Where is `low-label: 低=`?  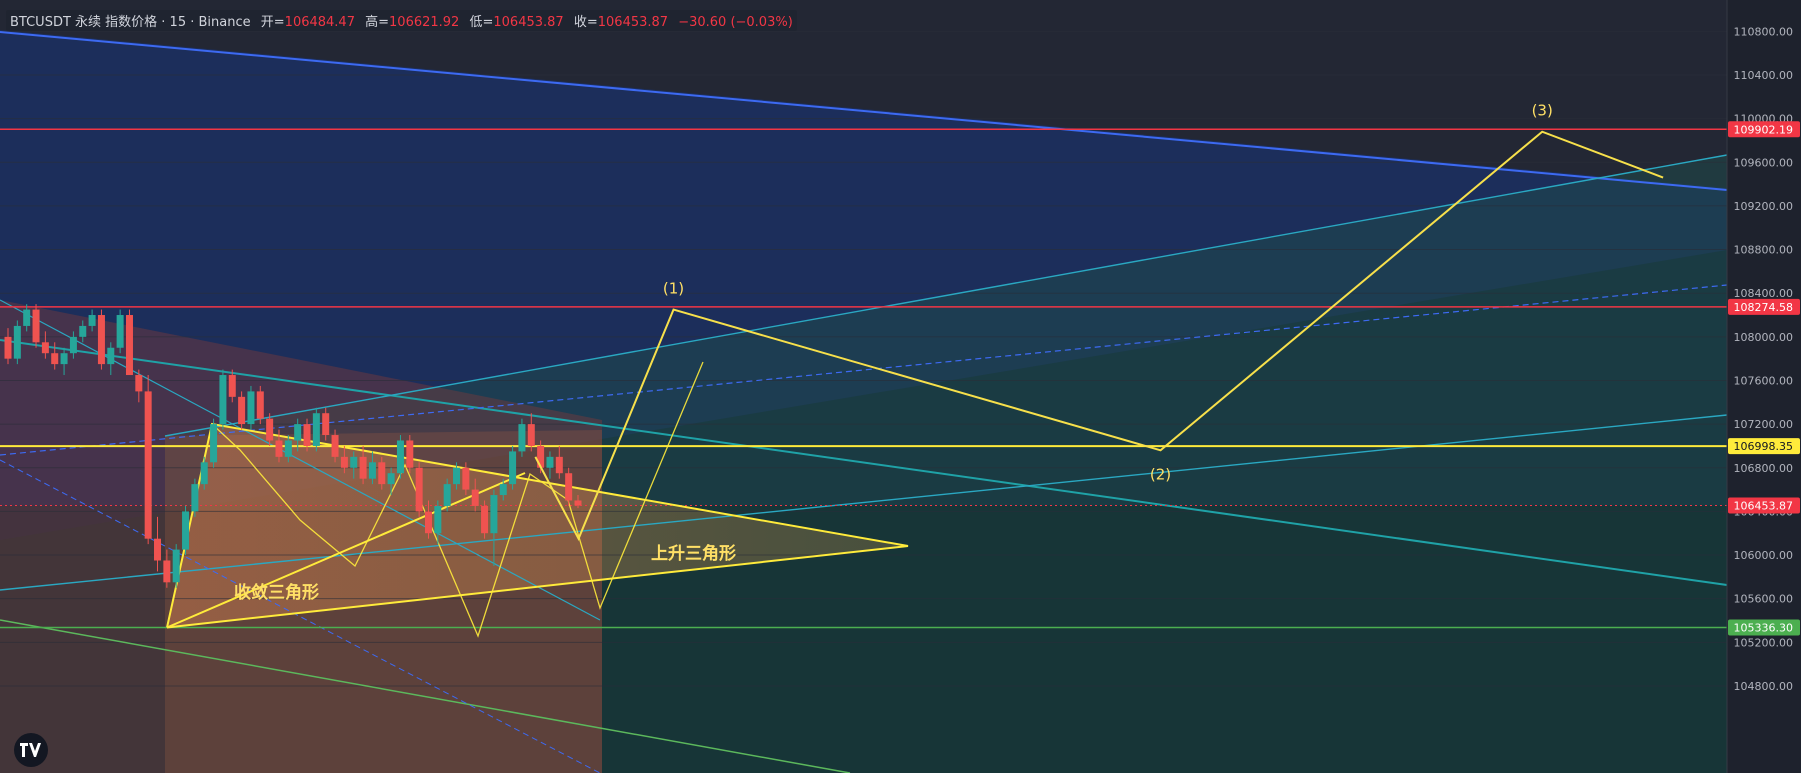
low-label: 低= is located at coordinates (481, 22).